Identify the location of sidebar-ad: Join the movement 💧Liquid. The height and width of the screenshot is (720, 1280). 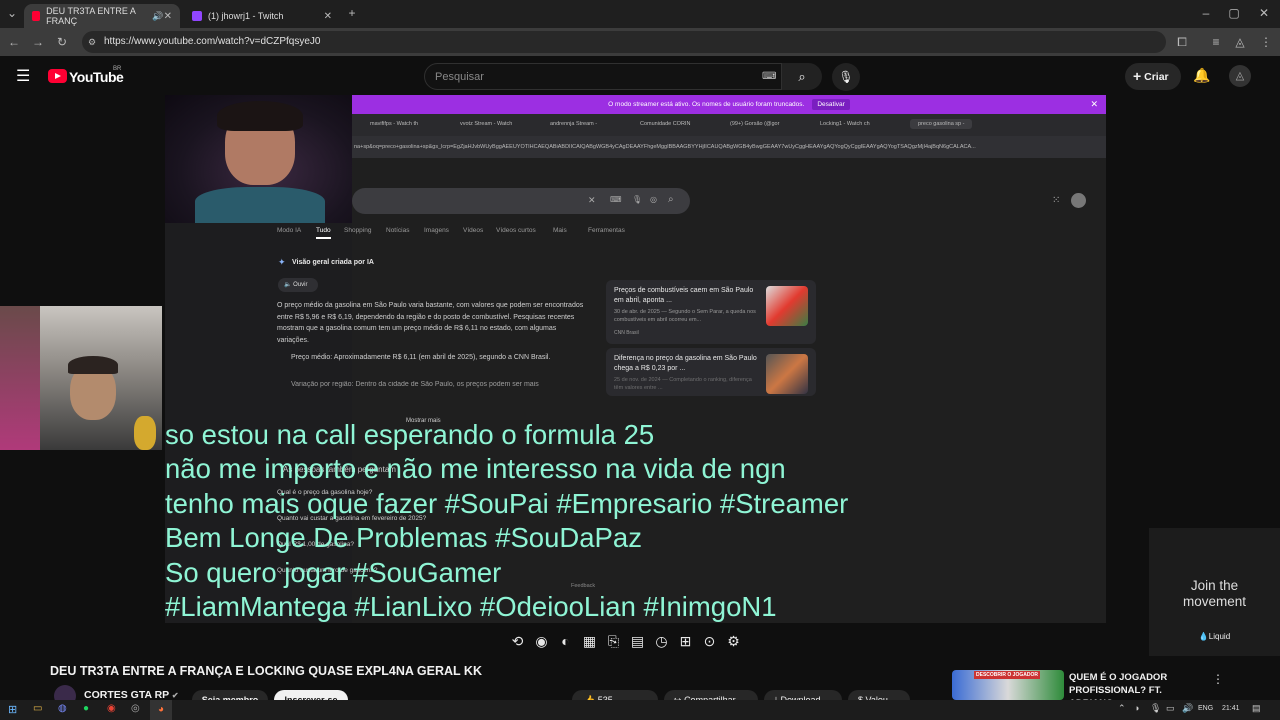
(1214, 592).